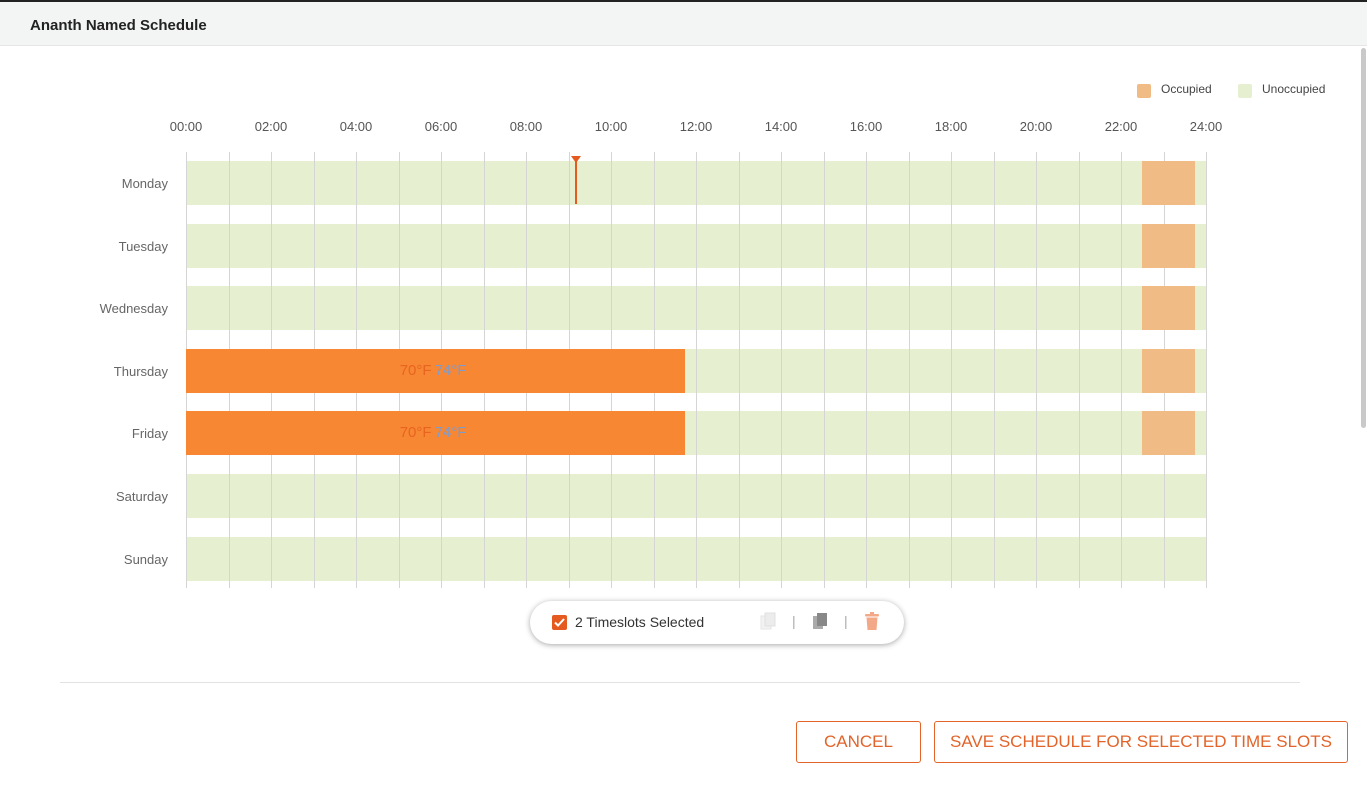 The height and width of the screenshot is (787, 1367). I want to click on day-label-tuesday: Tuesday, so click(143, 246).